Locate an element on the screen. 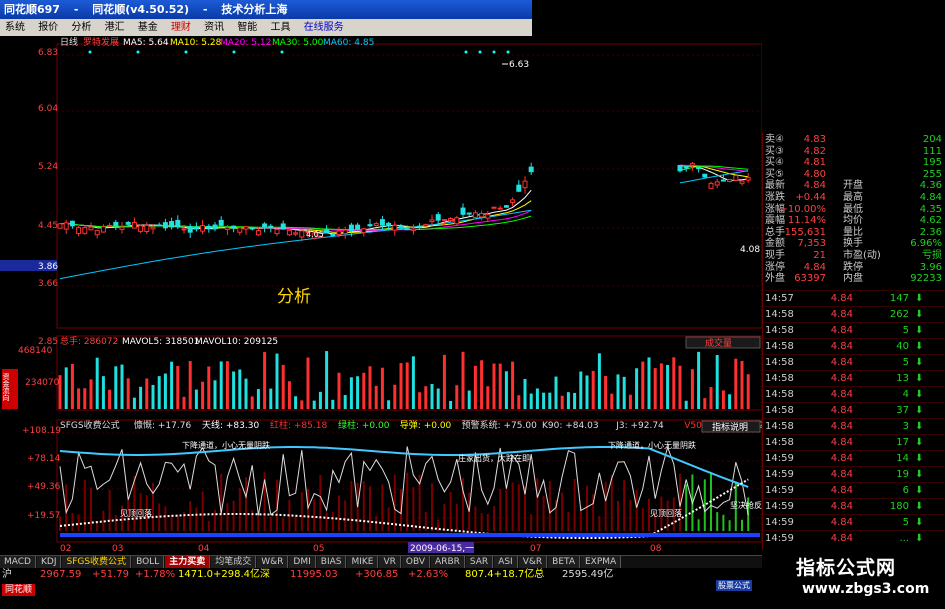 The height and width of the screenshot is (609, 945). quote-cell-d: 255 is located at coordinates (932, 174).